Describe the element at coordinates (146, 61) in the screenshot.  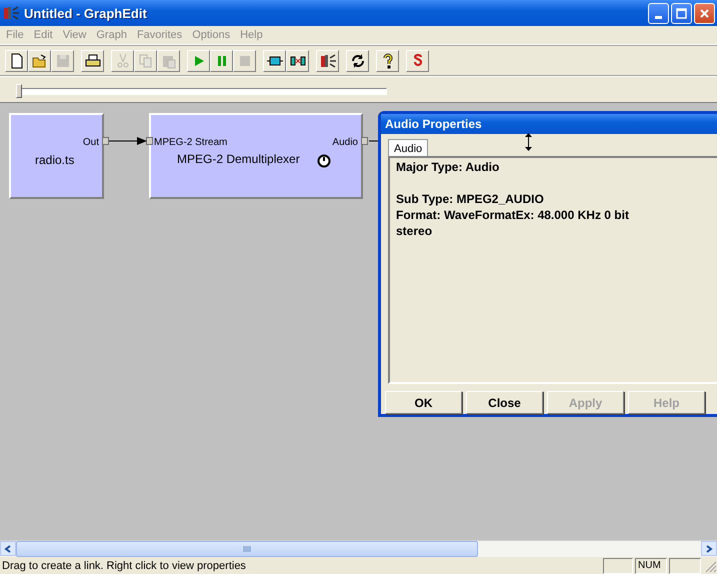
I see `copy-icon` at that location.